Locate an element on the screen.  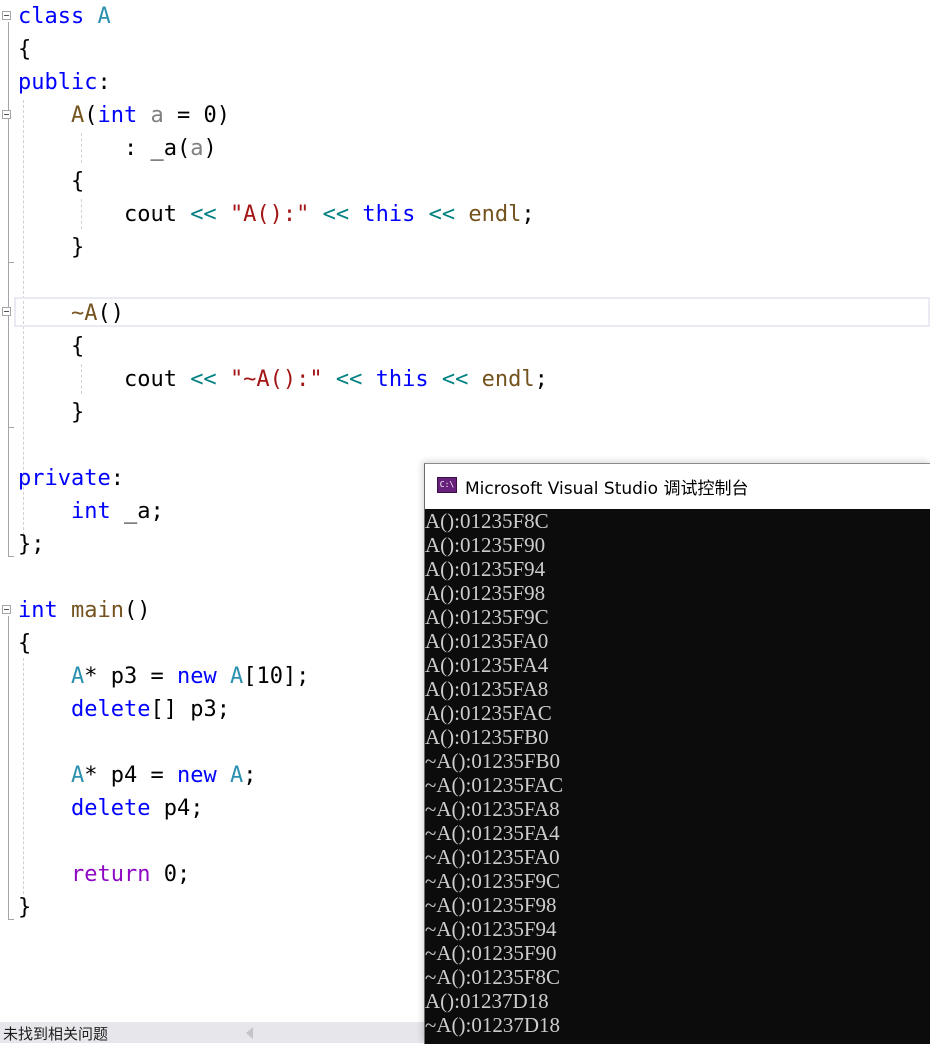
outline-end-destructor is located at coordinates (11, 427).